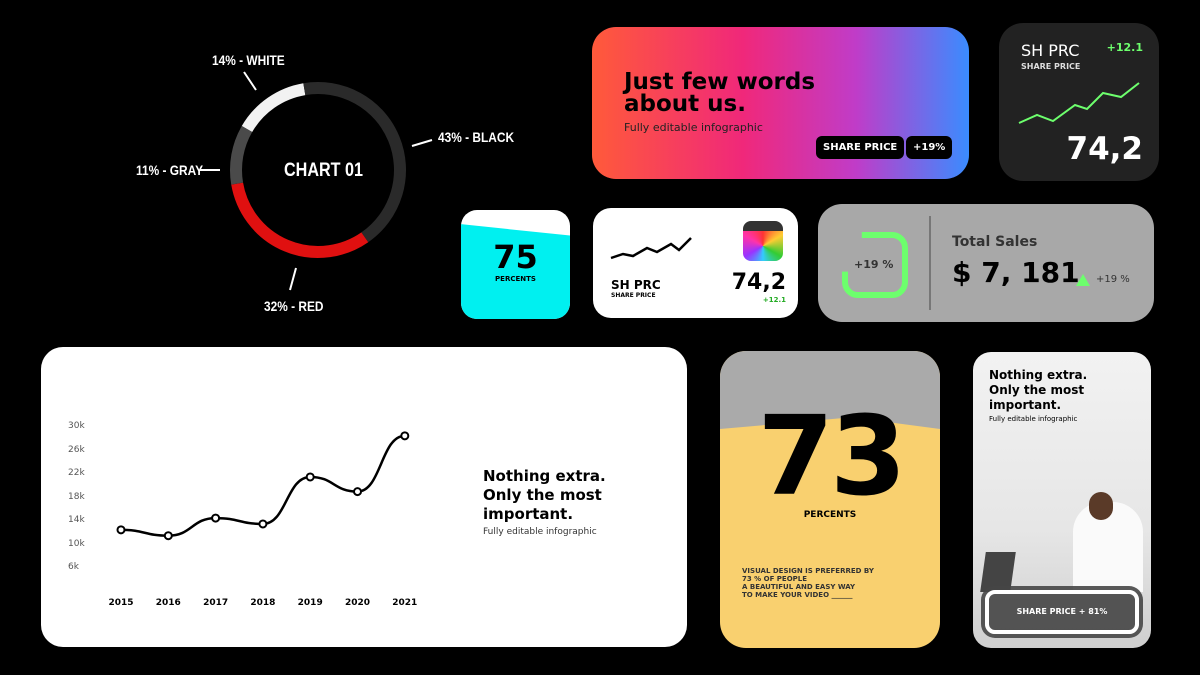  Describe the element at coordinates (808, 571) in the screenshot. I see `text-line: VISUAL DESIGN IS PREFERRED BY` at that location.